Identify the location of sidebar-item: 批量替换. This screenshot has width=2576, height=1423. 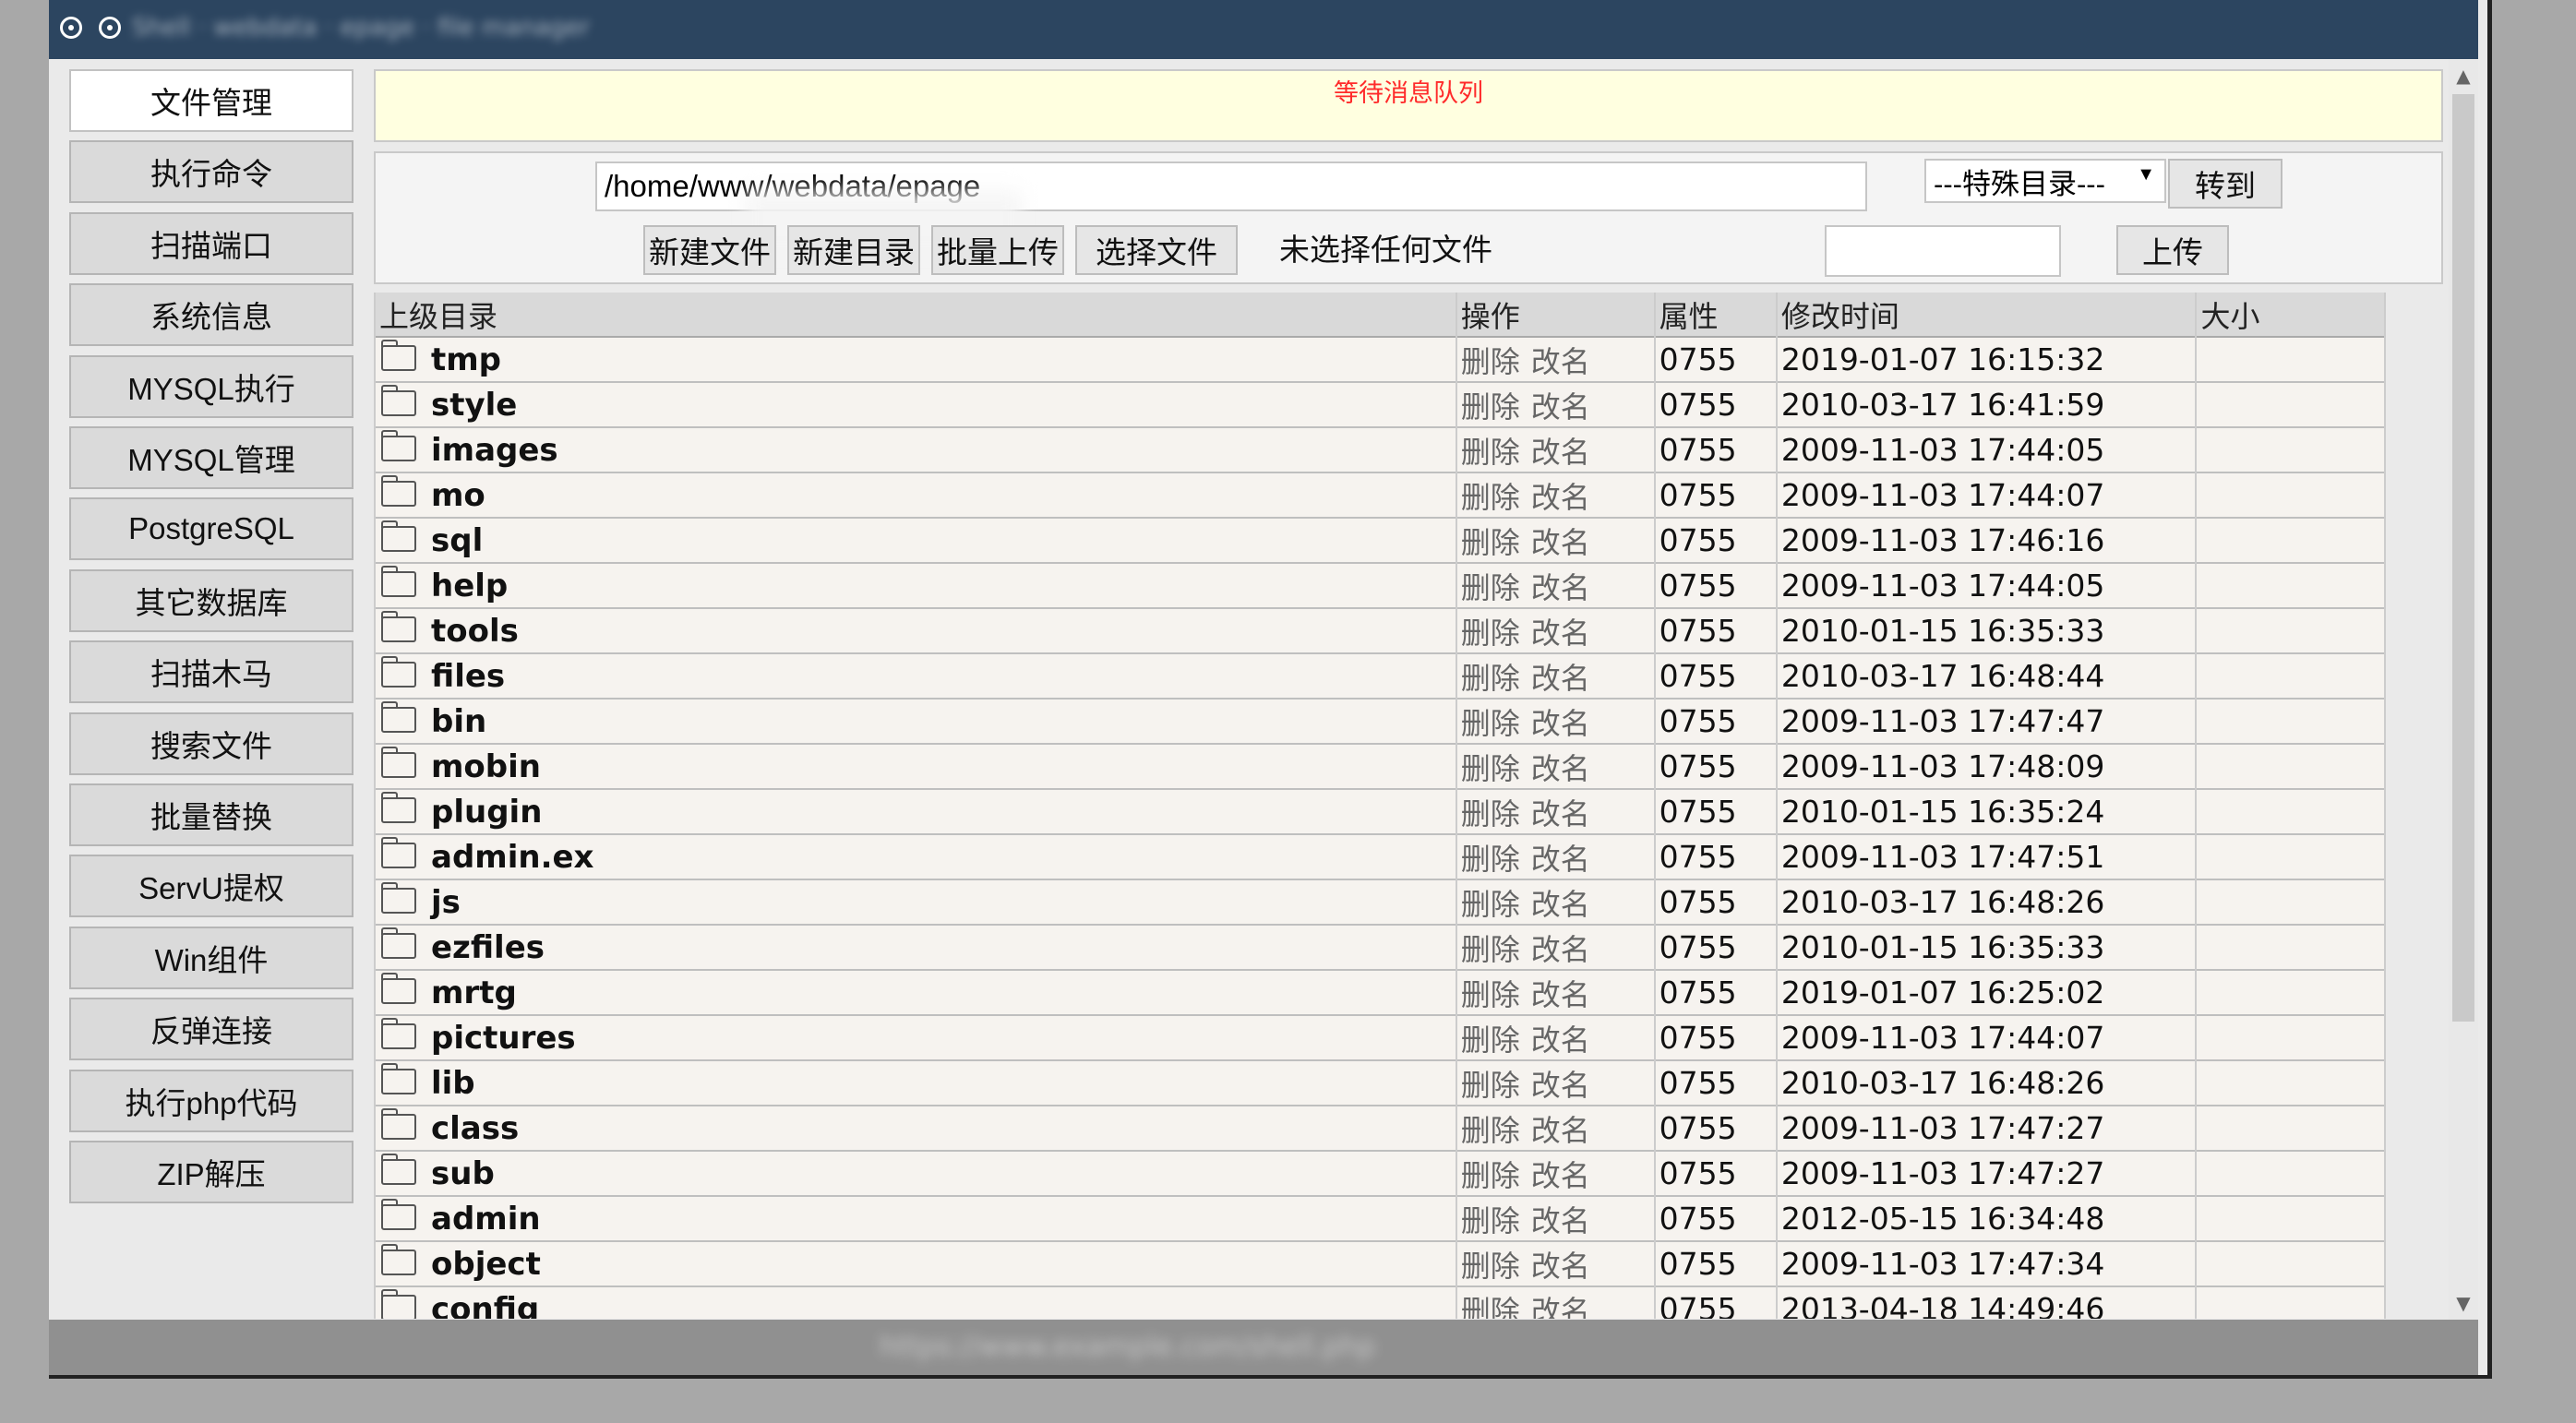
(211, 814).